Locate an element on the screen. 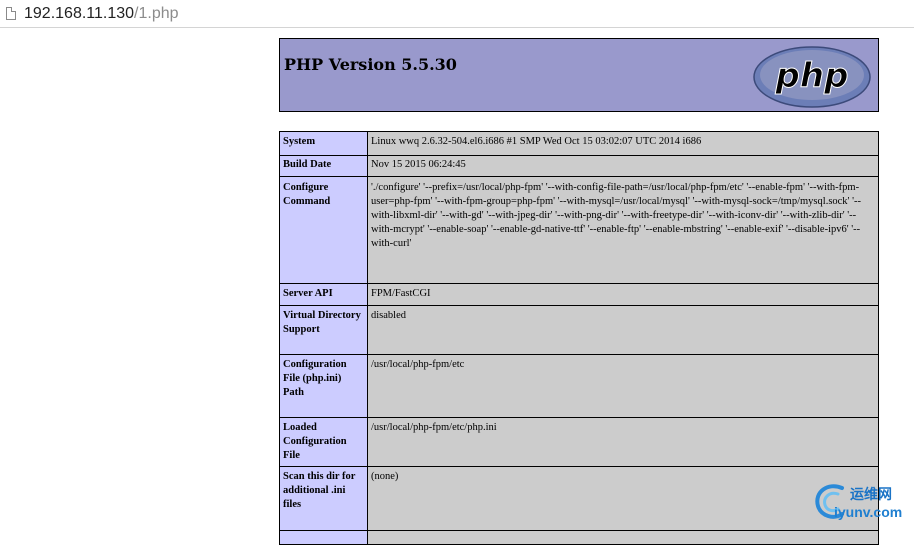 The image size is (914, 545). row-label-server-api: Server API is located at coordinates (323, 294).